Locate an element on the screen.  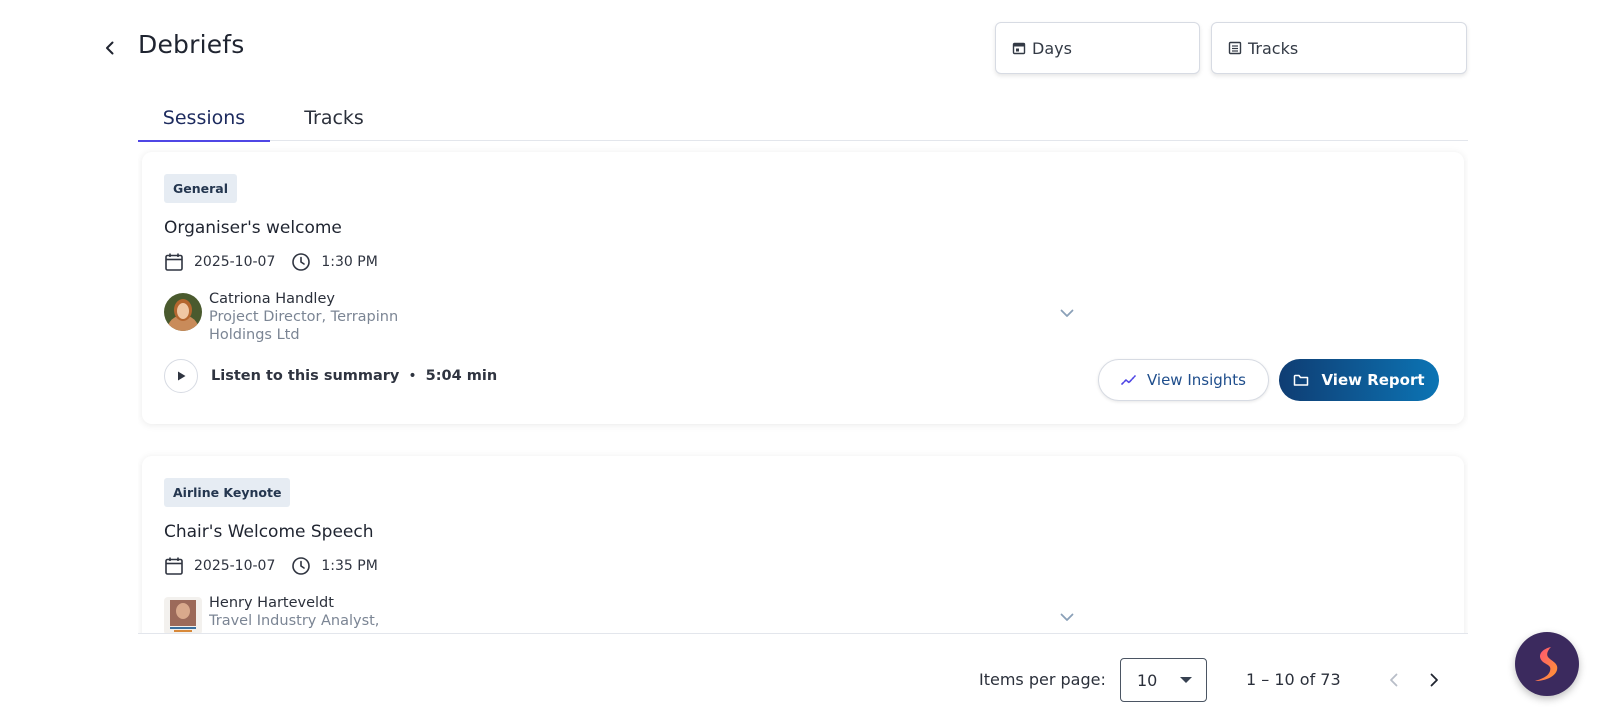
brand-logo-icon is located at coordinates (1546, 664).